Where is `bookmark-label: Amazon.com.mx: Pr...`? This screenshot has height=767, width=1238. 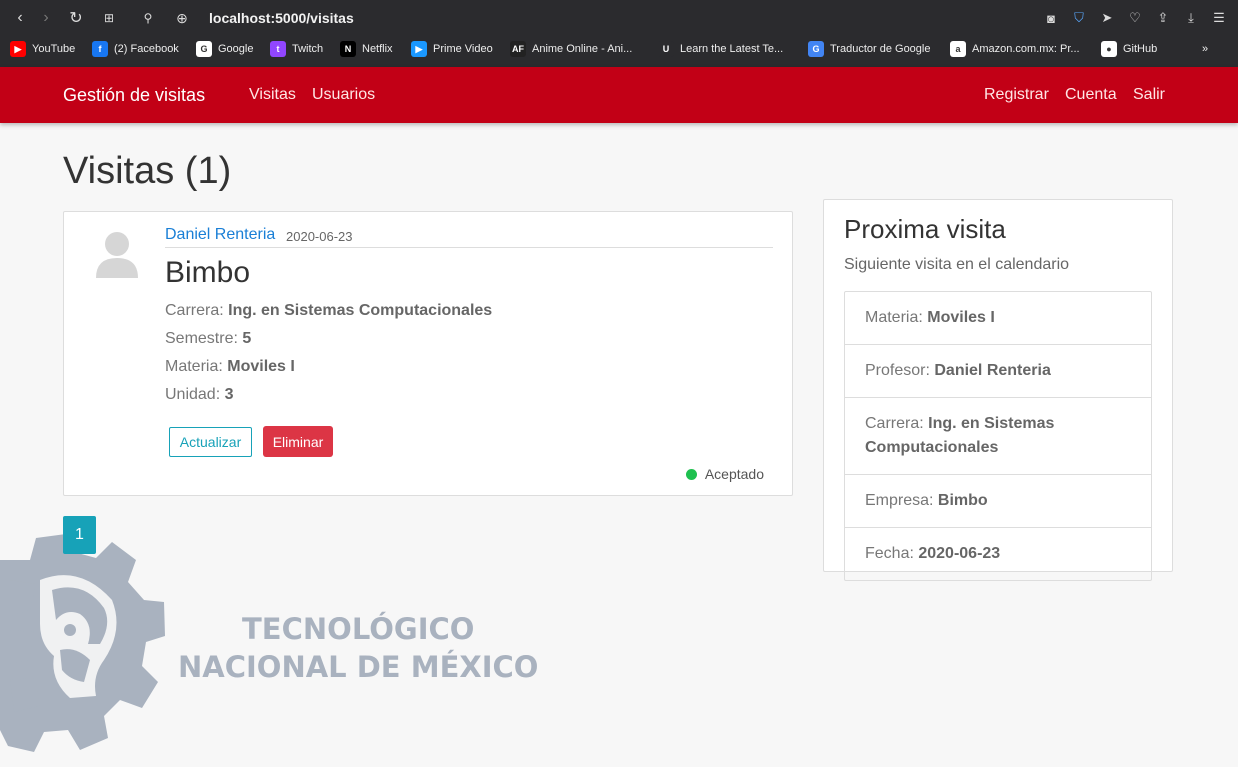 bookmark-label: Amazon.com.mx: Pr... is located at coordinates (1026, 49).